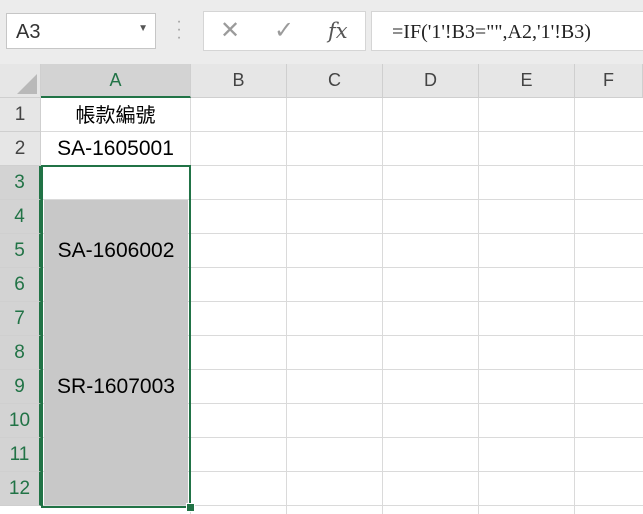 The height and width of the screenshot is (514, 643). I want to click on formula-text: =IF('1'!B3="",A2,'1'!B3), so click(491, 32).